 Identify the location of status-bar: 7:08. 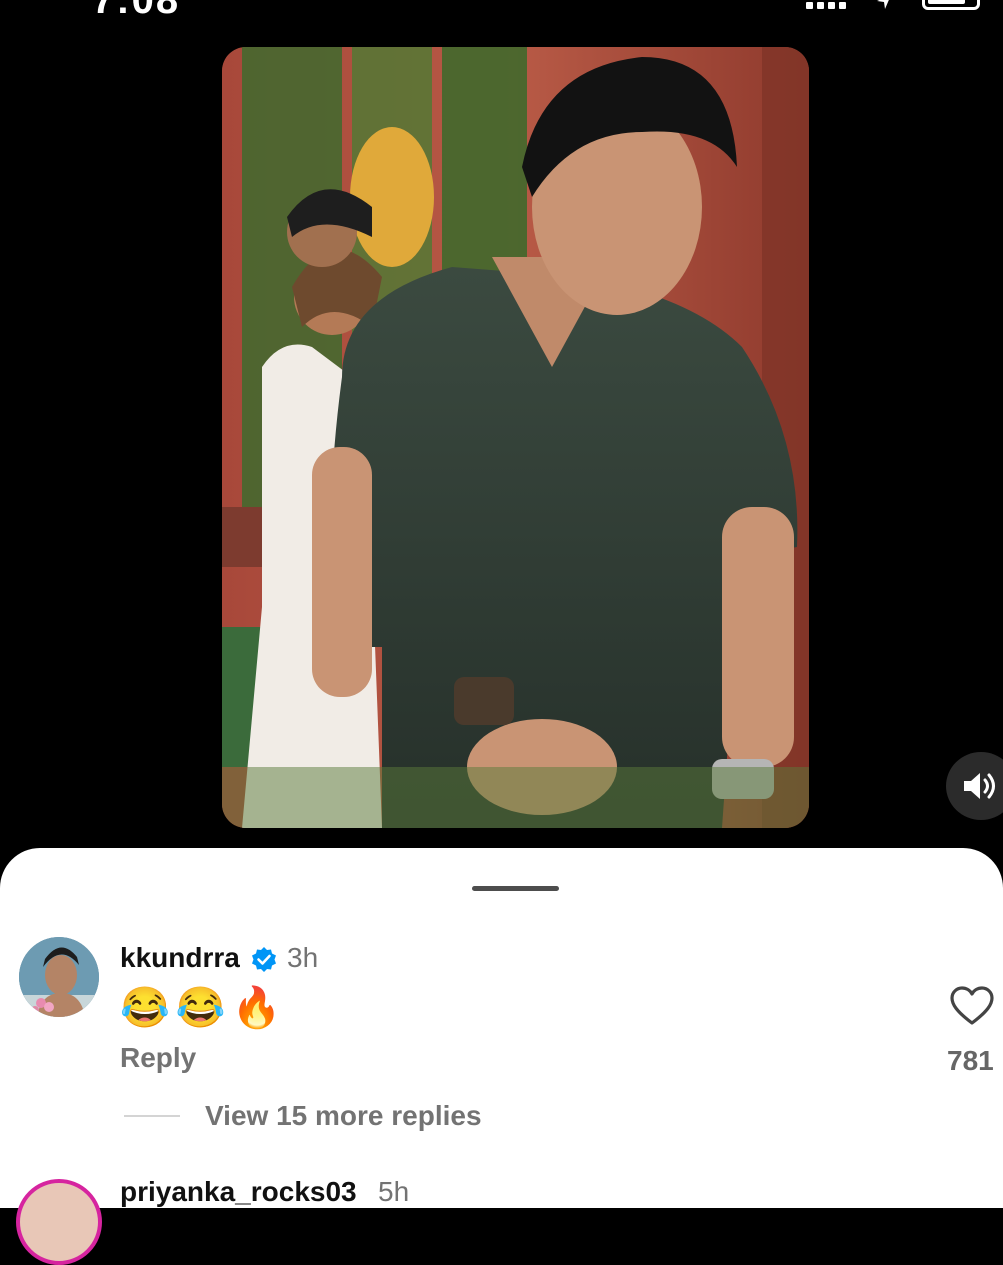
(501, 20).